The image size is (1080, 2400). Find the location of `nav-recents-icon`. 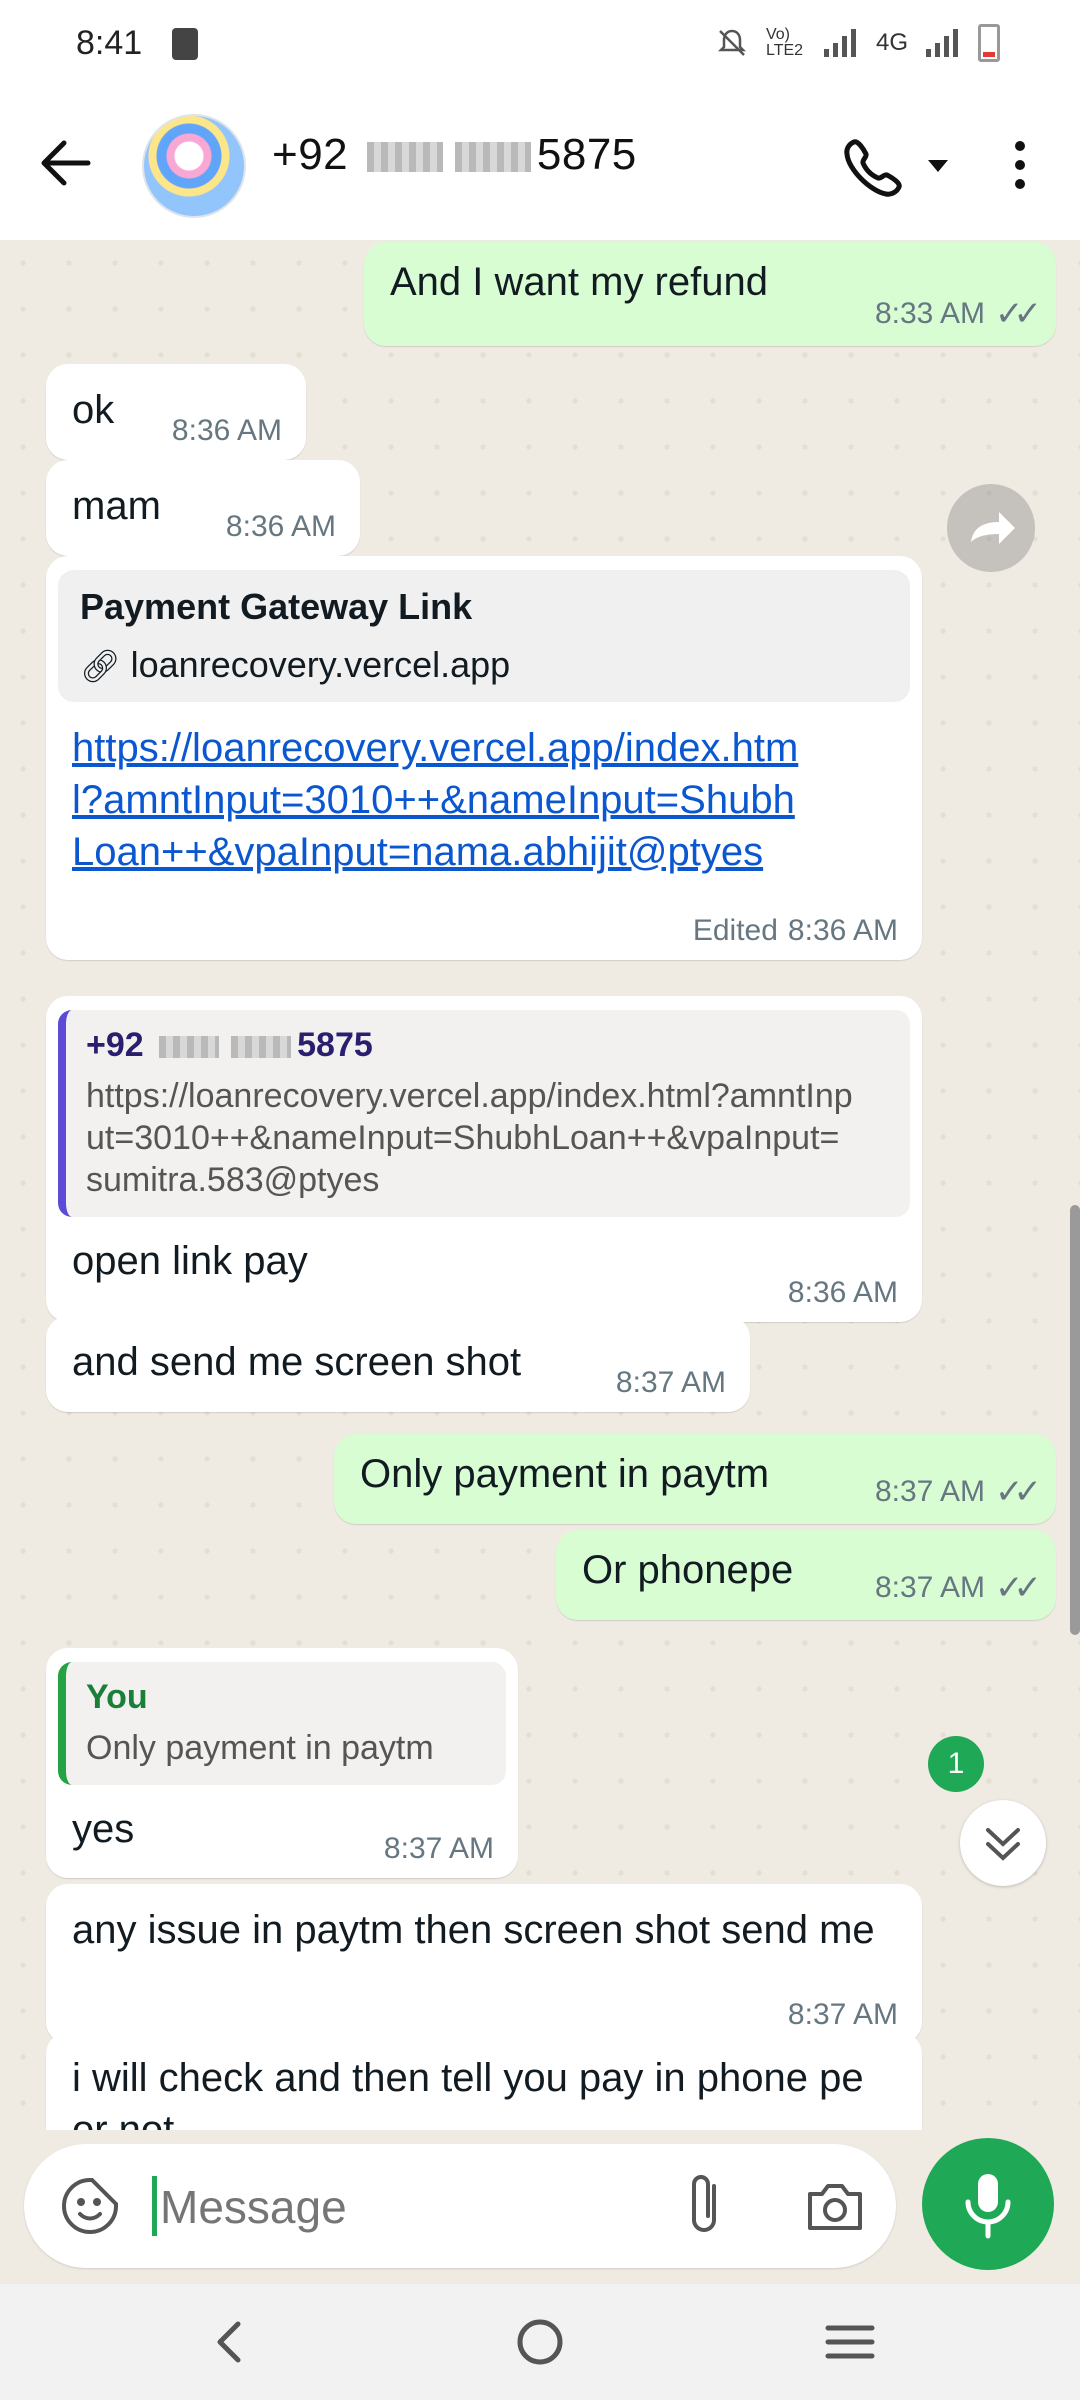

nav-recents-icon is located at coordinates (850, 2342).